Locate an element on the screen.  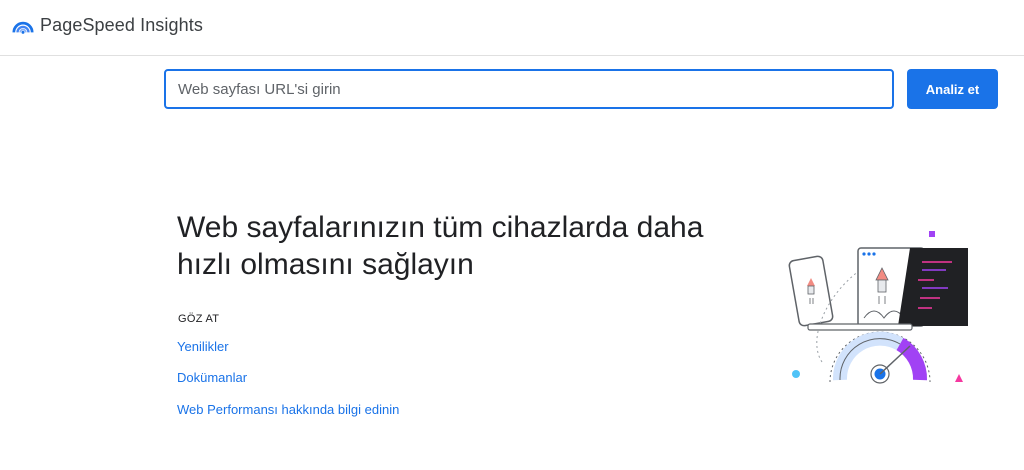
analyze-button: Analiz et is located at coordinates (952, 89).